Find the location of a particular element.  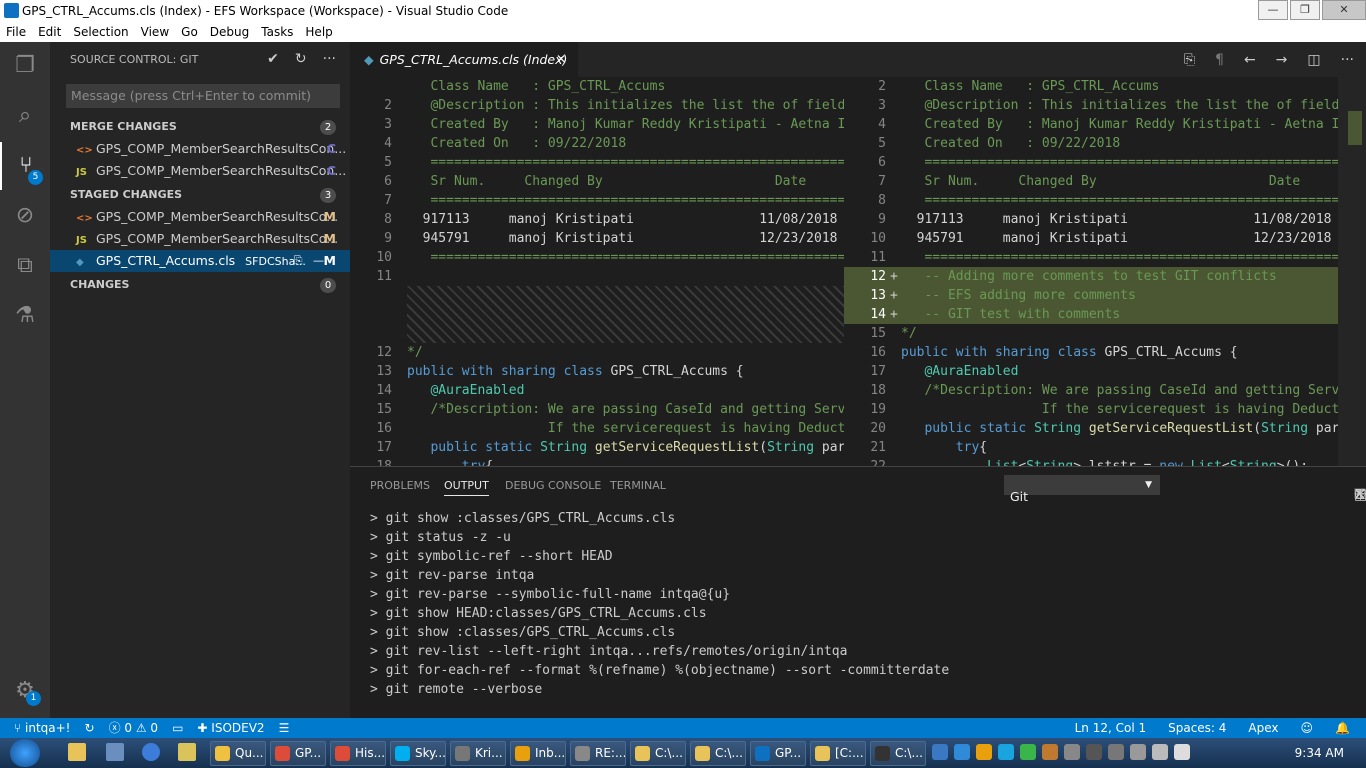

split-editor-icon: ◫ is located at coordinates (1313, 60).